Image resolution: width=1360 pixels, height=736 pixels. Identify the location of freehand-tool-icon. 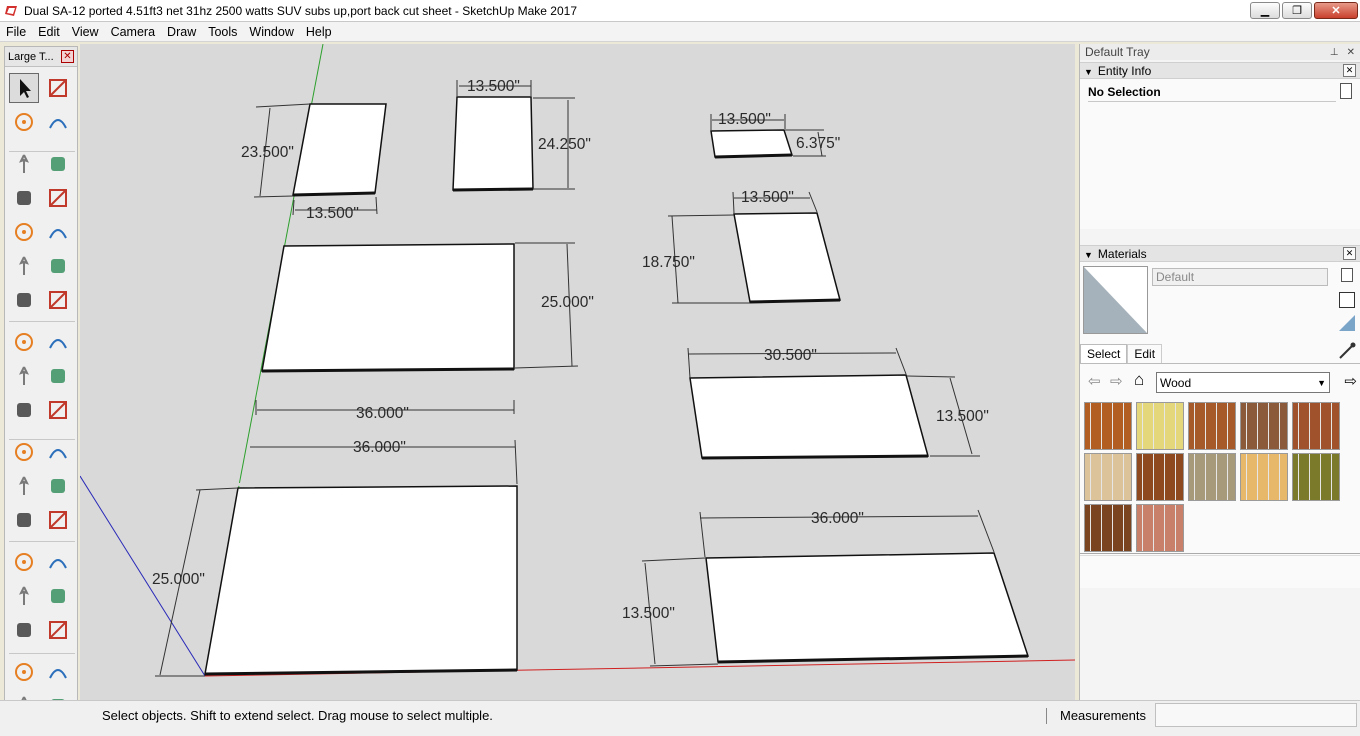
(58, 164).